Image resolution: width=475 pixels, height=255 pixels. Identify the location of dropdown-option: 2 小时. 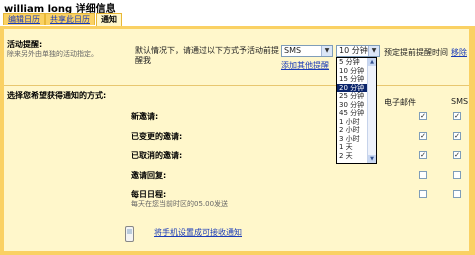
(352, 130).